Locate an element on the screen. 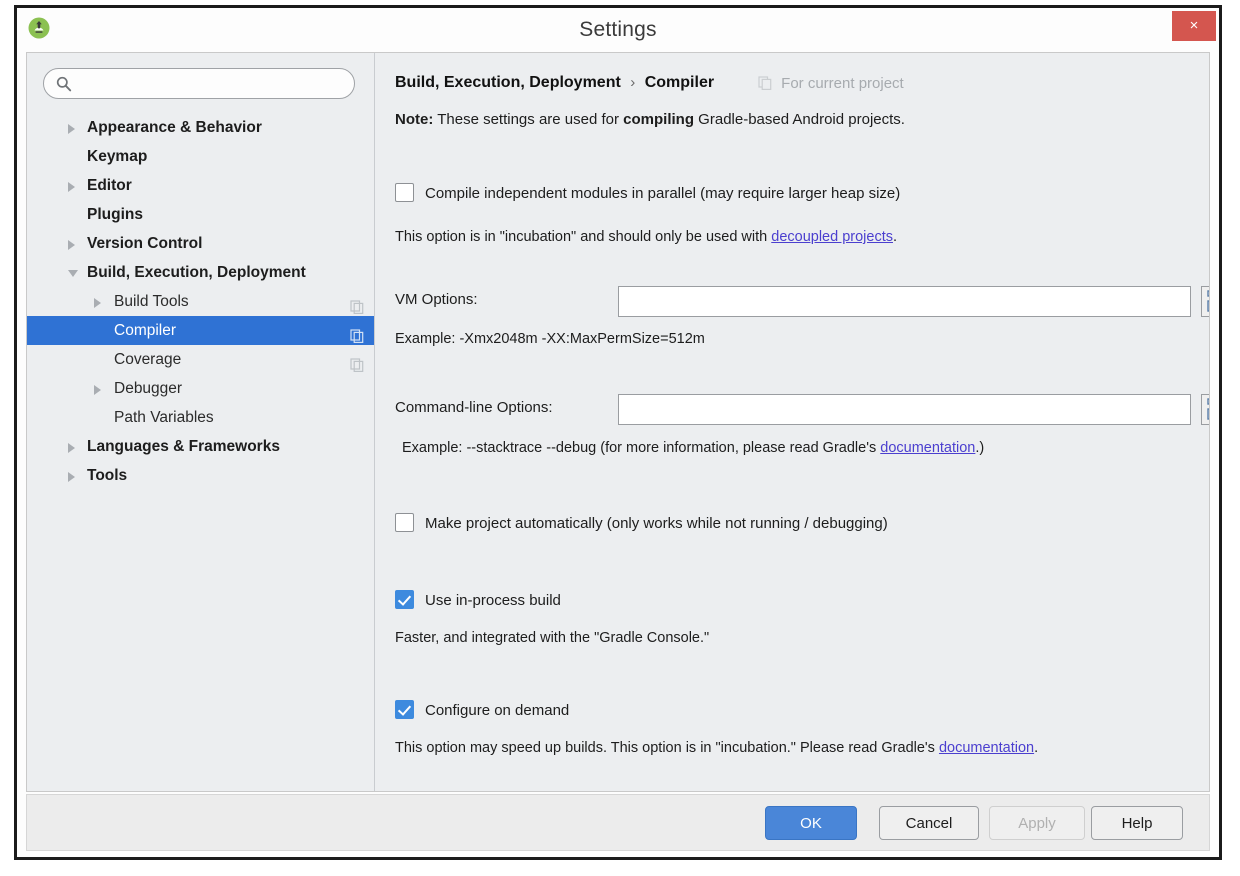  gradle-documentation-link-1: documentation is located at coordinates (927, 448).